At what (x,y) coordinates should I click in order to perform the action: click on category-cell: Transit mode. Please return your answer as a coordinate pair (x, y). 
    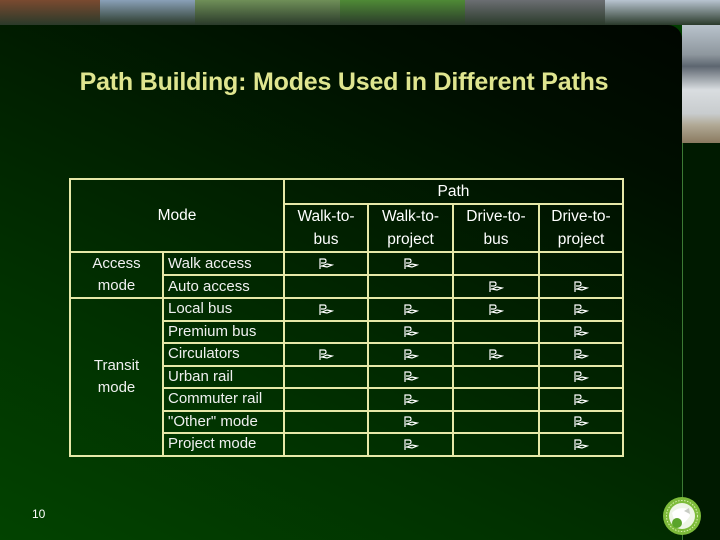
    Looking at the image, I should click on (116, 377).